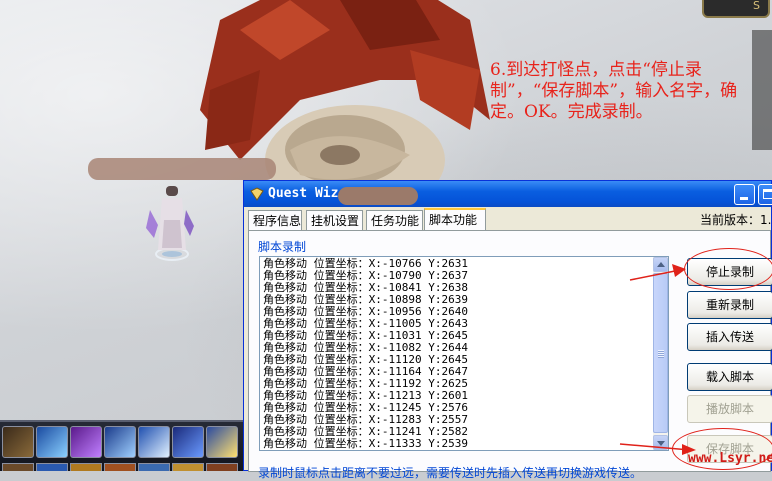  I want to click on corner-badge-text: S, so click(756, 6).